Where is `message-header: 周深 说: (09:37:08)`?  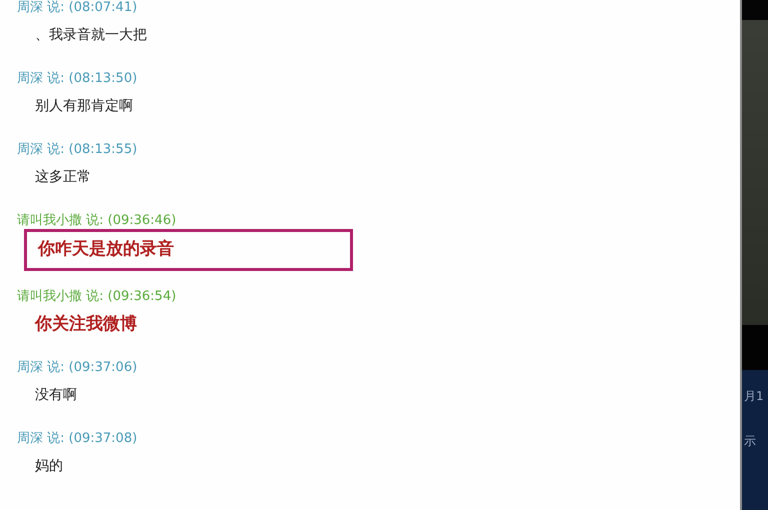
message-header: 周深 说: (09:37:08) is located at coordinates (77, 439).